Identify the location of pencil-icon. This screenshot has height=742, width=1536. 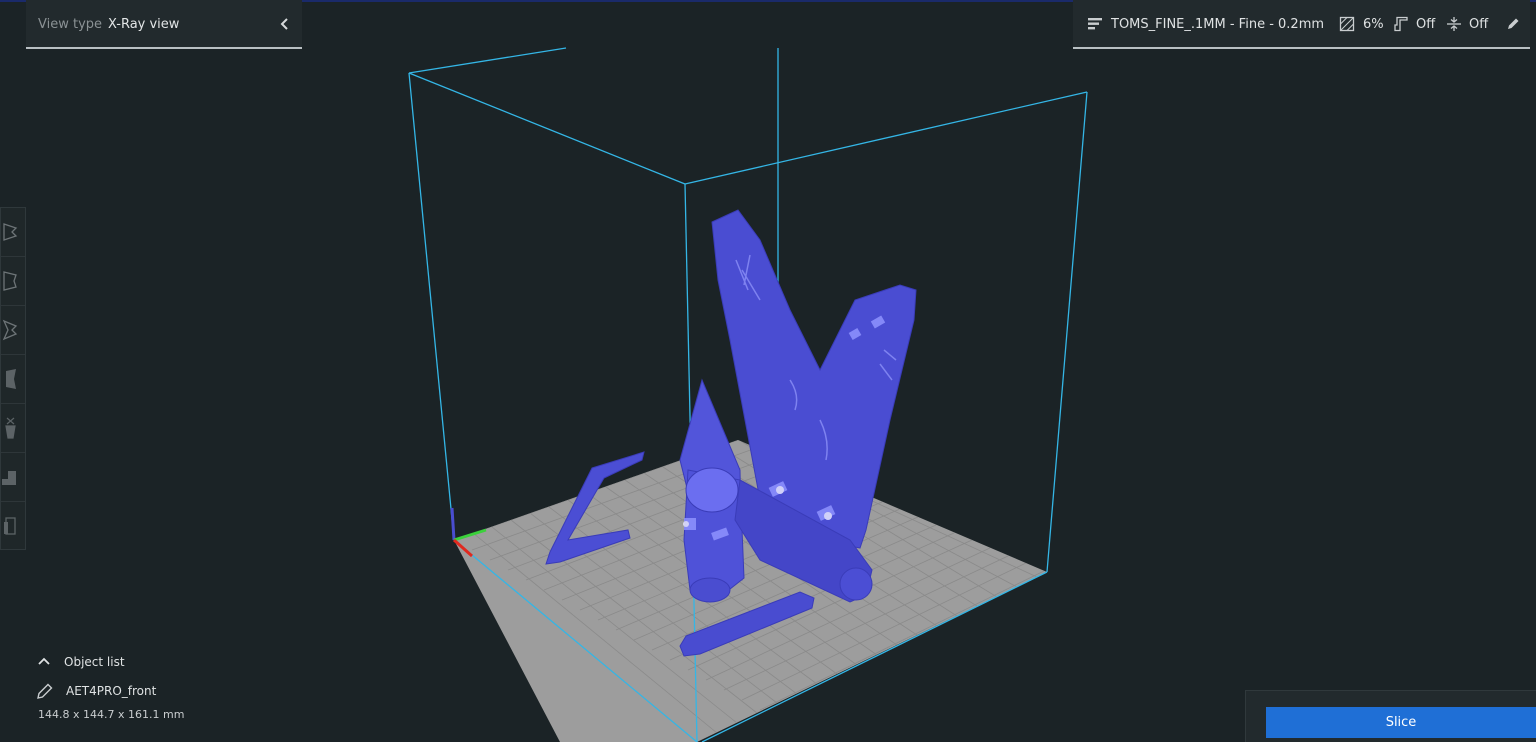
(45, 691).